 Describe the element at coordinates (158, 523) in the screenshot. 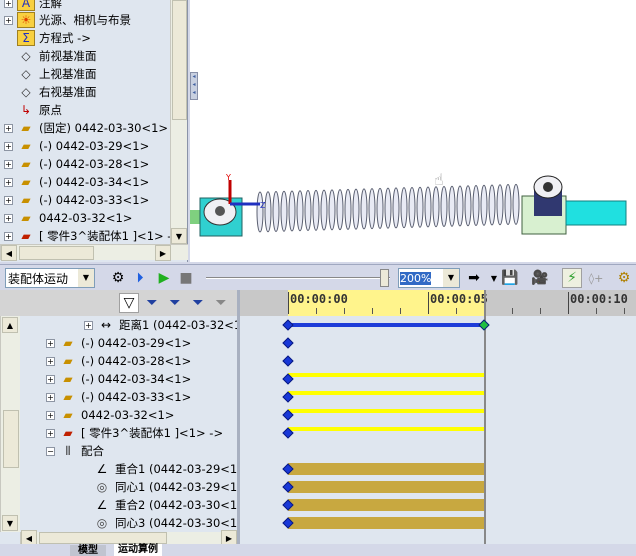

I see `tree-item: ◎ 同心3 (0442-03-30<1>,04` at that location.